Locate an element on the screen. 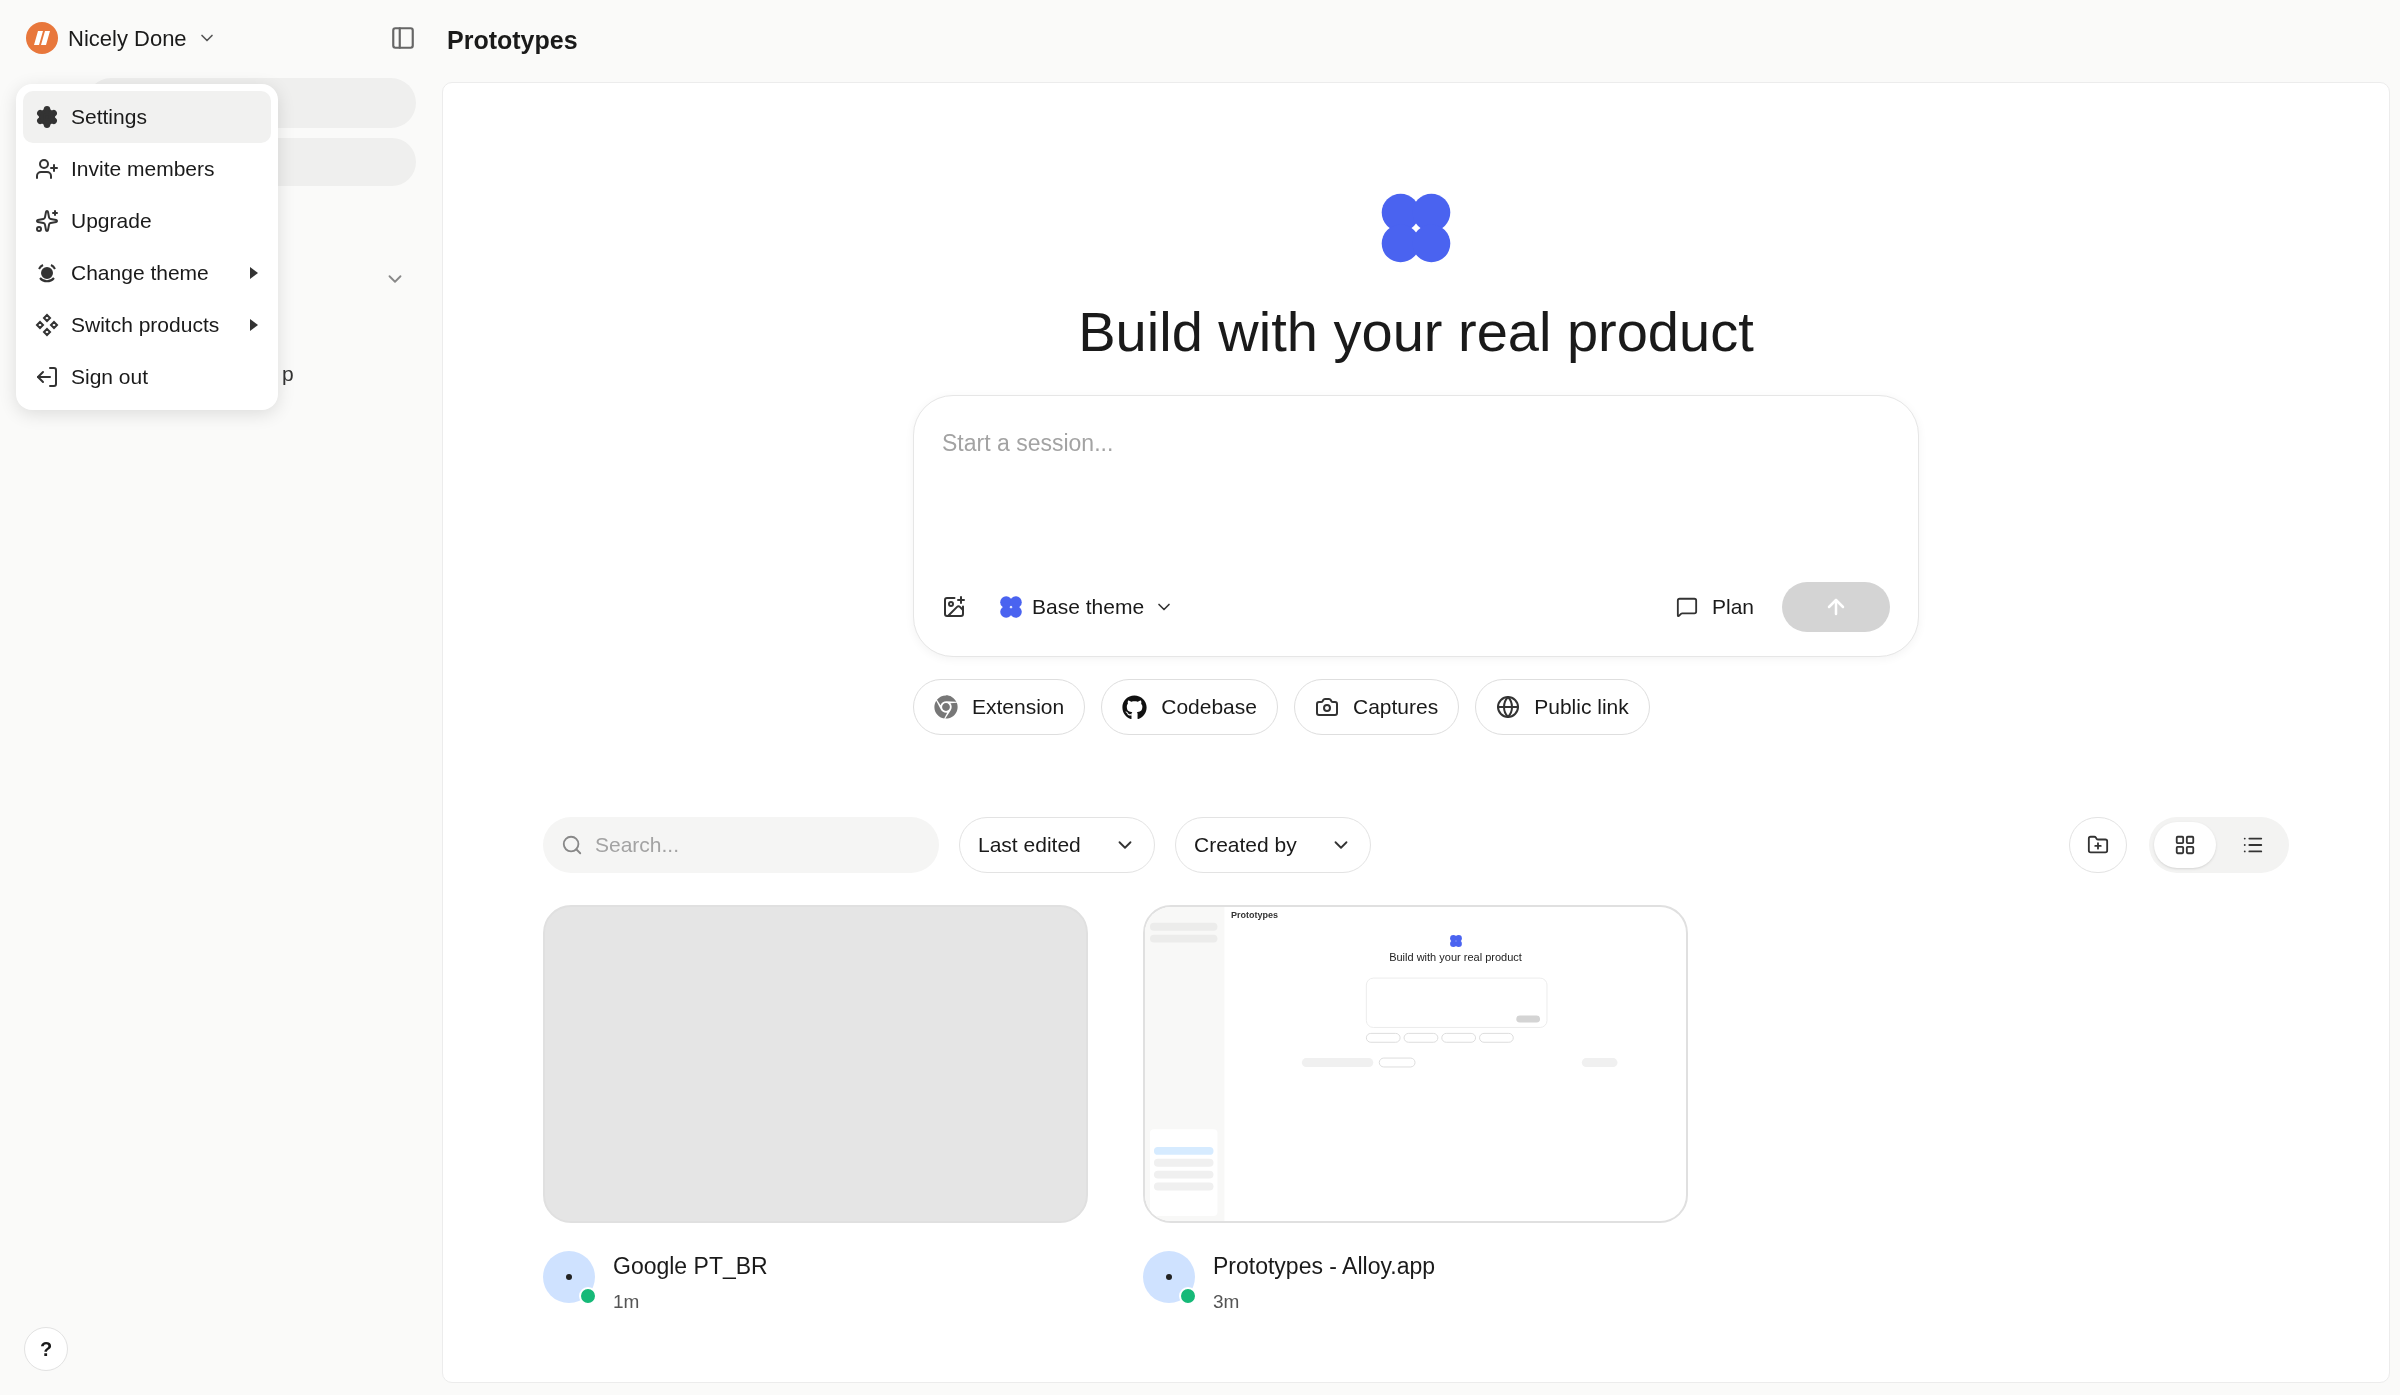  preview-heading: Build with your real product is located at coordinates (1455, 957).